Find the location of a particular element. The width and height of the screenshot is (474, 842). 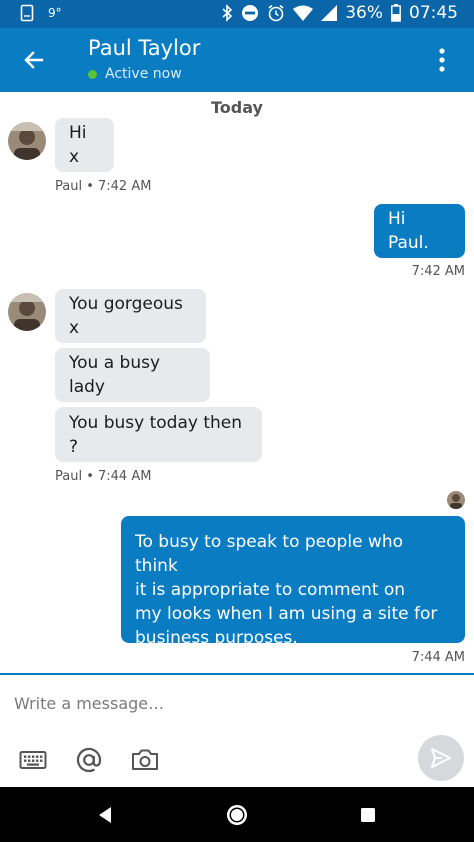

mention-icon is located at coordinates (89, 760).